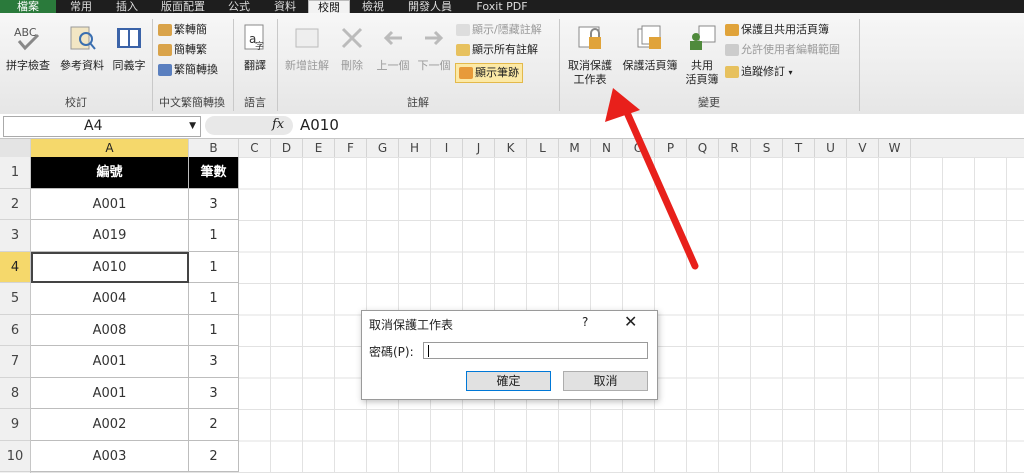 Image resolution: width=1024 pixels, height=473 pixels. What do you see at coordinates (287, 148) in the screenshot?
I see `column-header-d: D` at bounding box center [287, 148].